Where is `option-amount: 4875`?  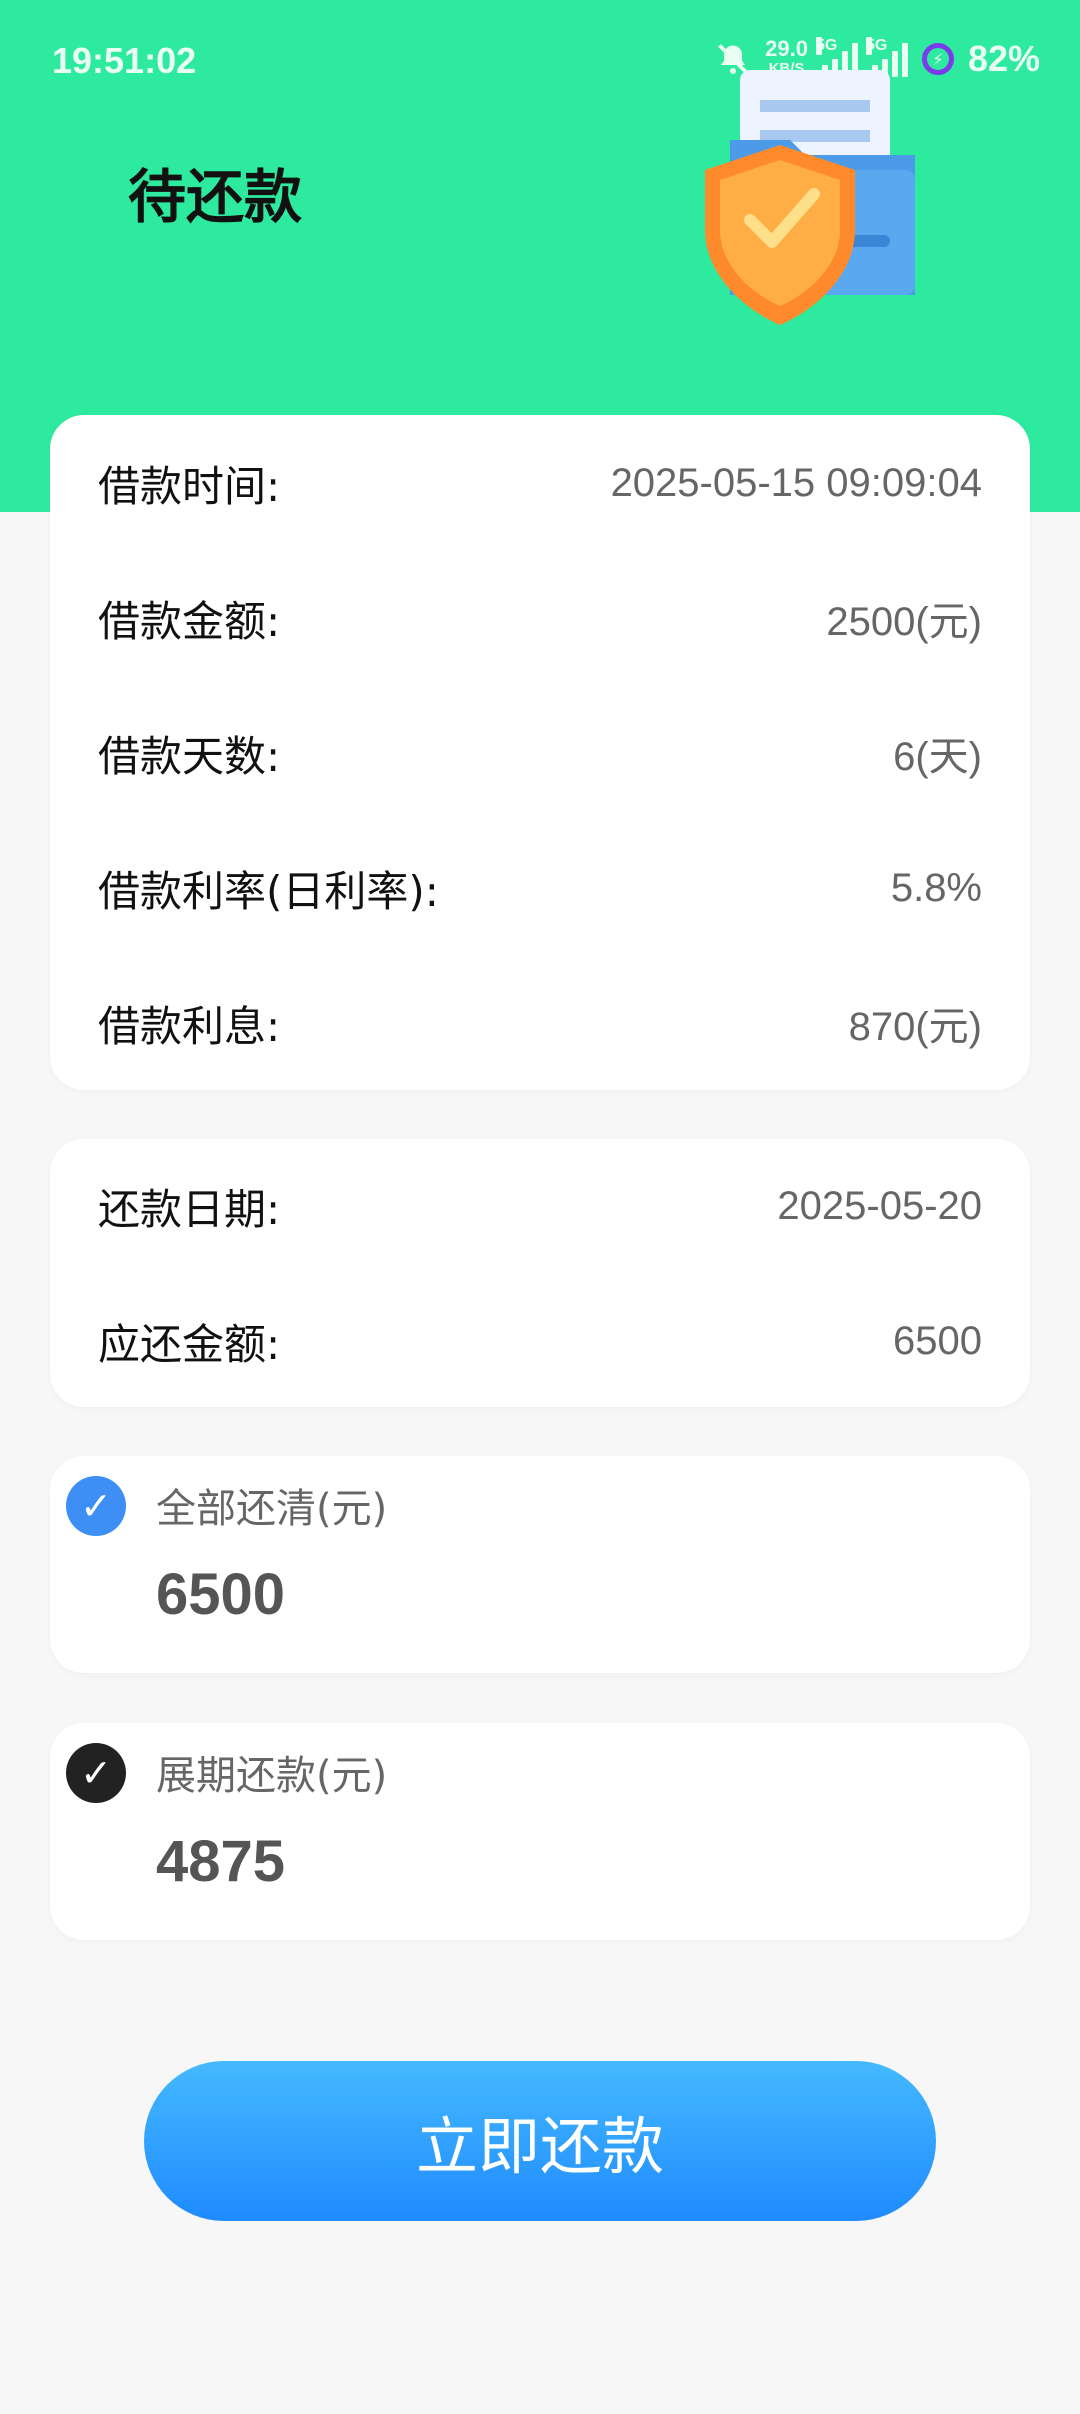 option-amount: 4875 is located at coordinates (221, 1861).